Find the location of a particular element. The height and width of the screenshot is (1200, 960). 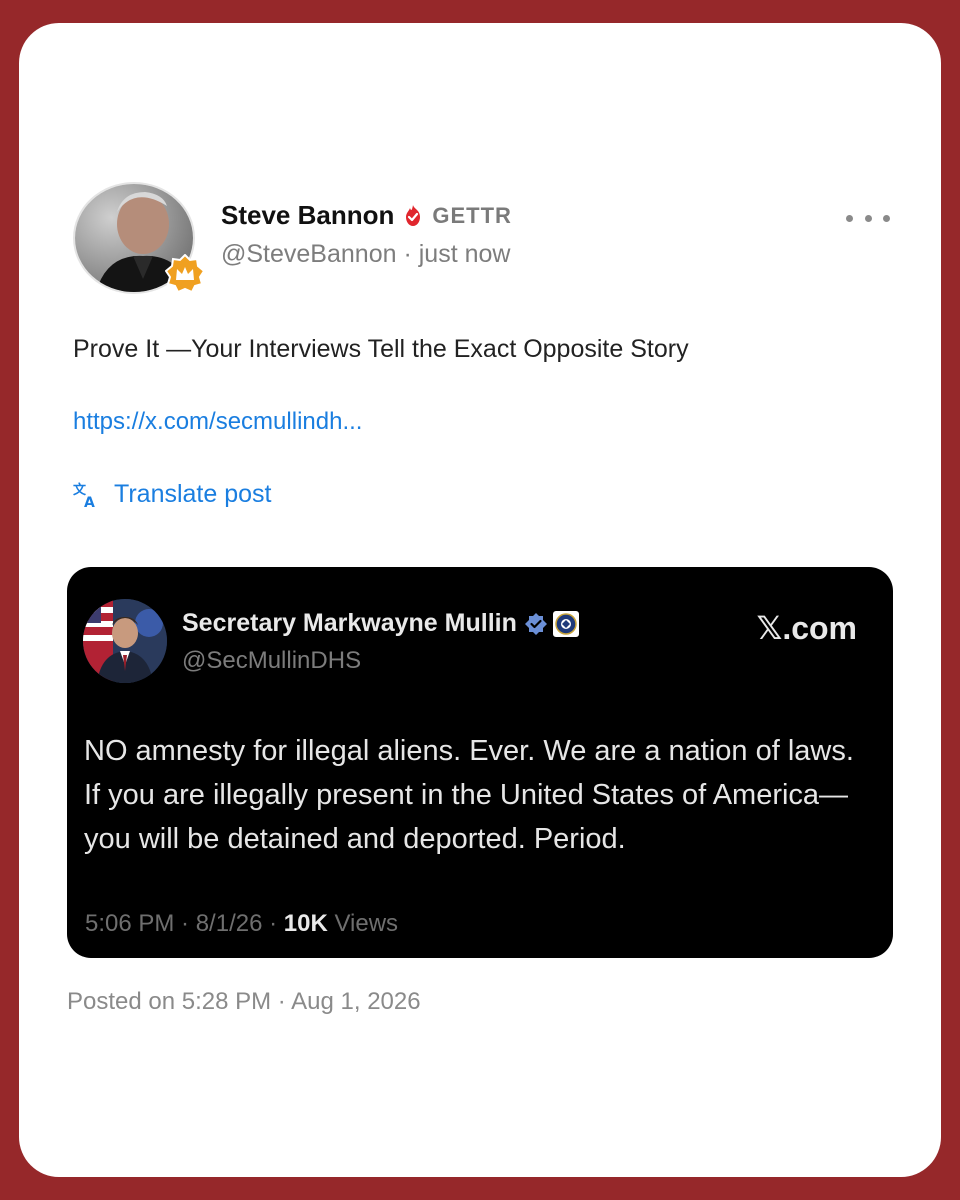

platform-tag: GETTR is located at coordinates (472, 215).